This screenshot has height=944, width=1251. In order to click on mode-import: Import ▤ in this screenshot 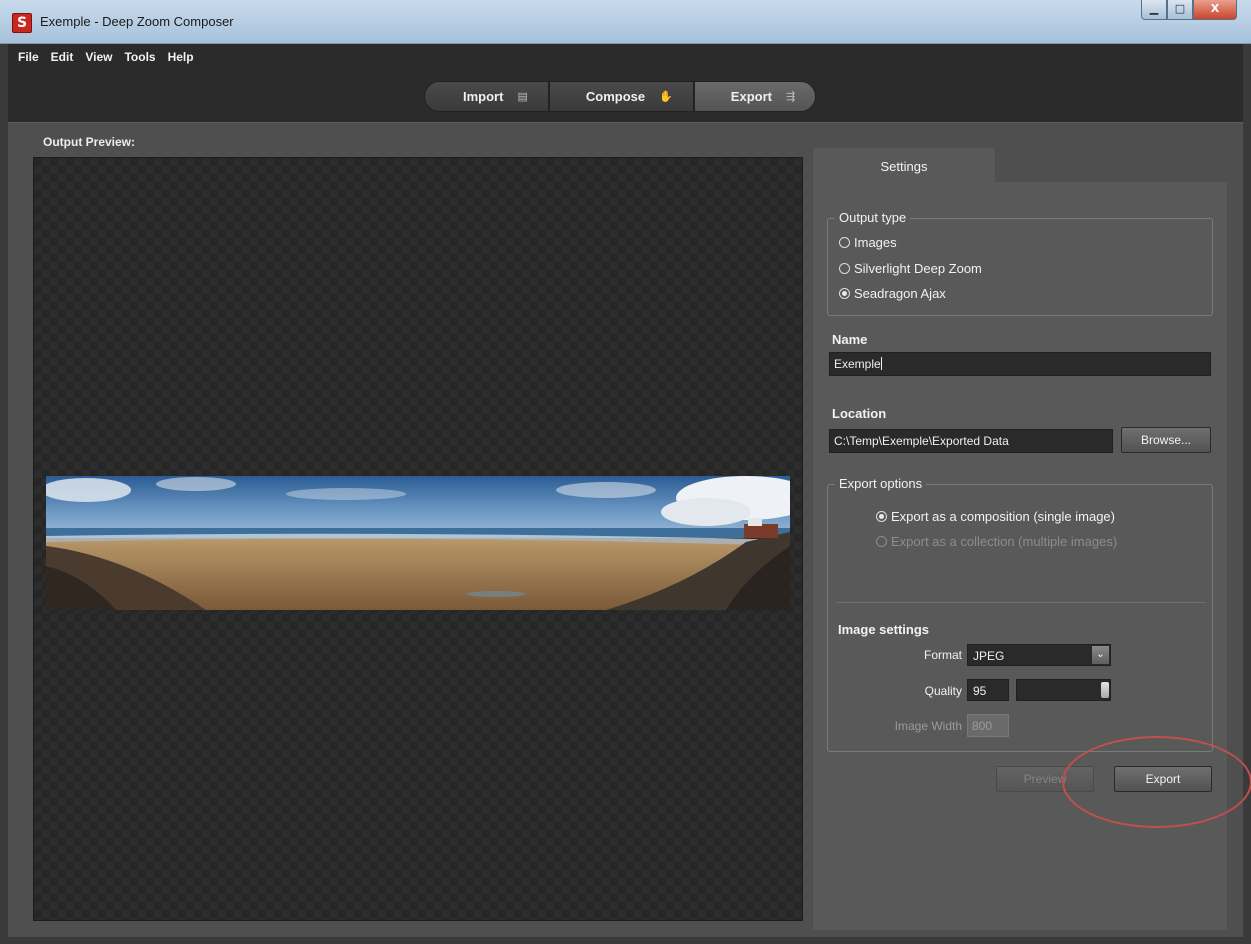, I will do `click(486, 96)`.